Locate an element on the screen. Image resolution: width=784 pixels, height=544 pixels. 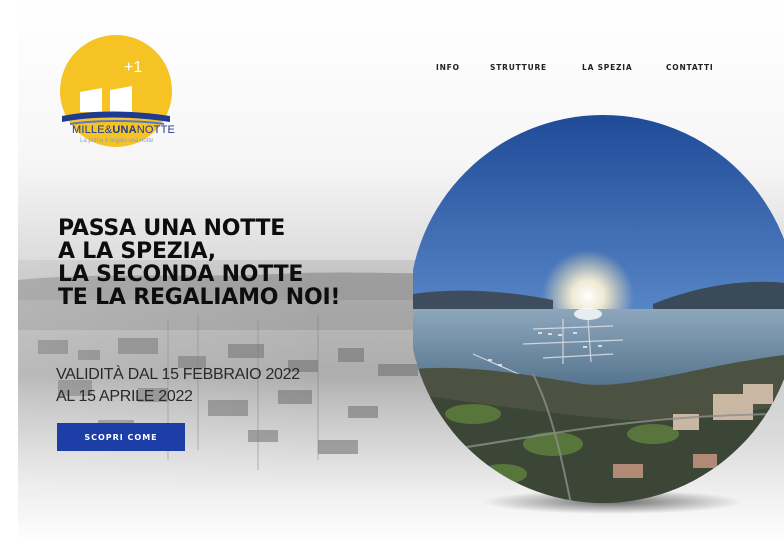
headline-line: PASSA UNA NOTTE is located at coordinates (172, 228).